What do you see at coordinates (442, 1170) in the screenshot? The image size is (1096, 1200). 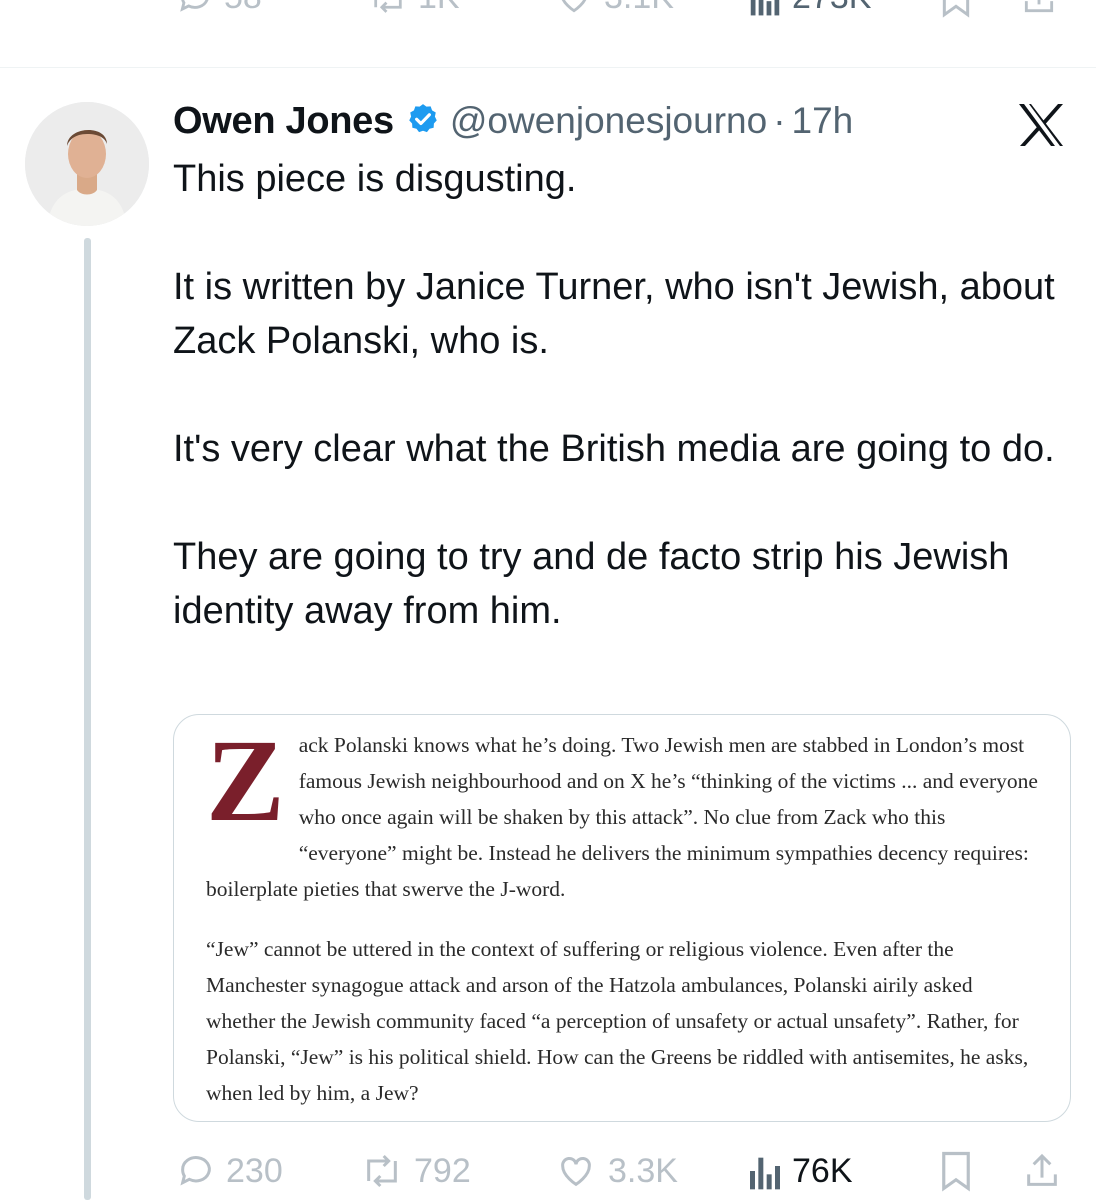 I see `repost-count: 792` at bounding box center [442, 1170].